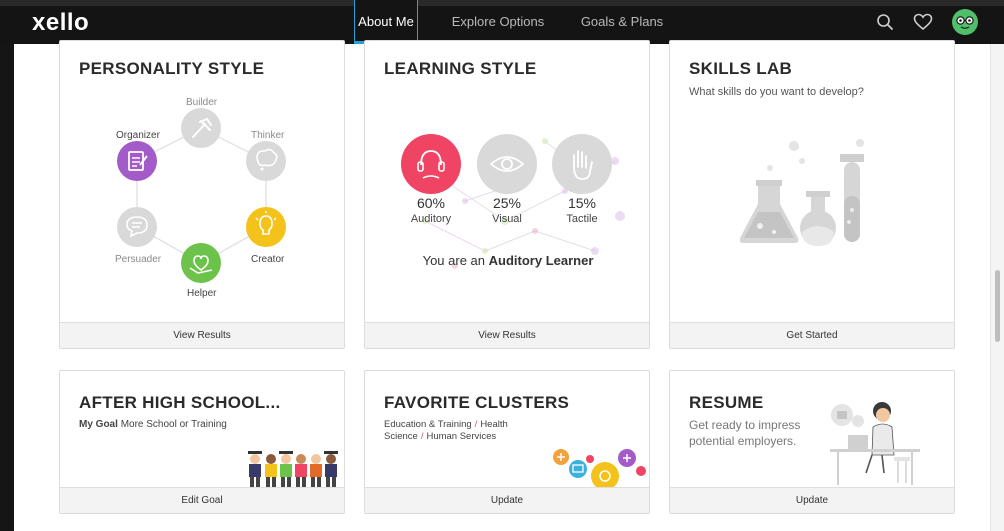 The image size is (1004, 531). I want to click on visual-percent: 25%, so click(507, 203).